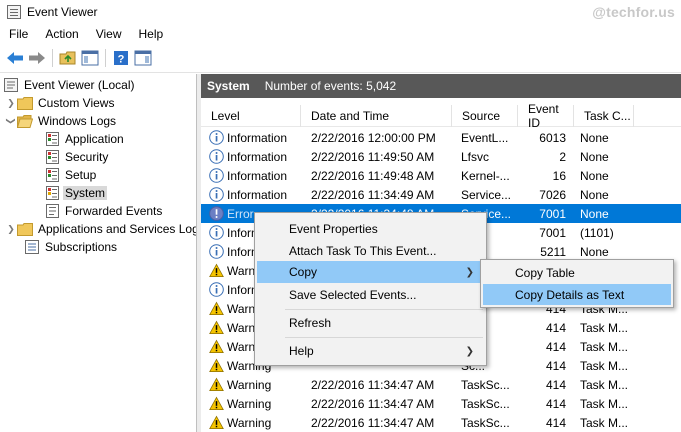 Image resolution: width=681 pixels, height=432 pixels. I want to click on menu-item-help: Help ❯, so click(370, 351).